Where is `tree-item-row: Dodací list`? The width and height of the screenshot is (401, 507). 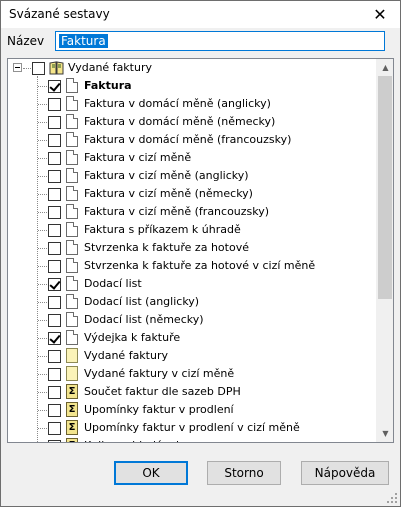
tree-item-row: Dodací list is located at coordinates (192, 284).